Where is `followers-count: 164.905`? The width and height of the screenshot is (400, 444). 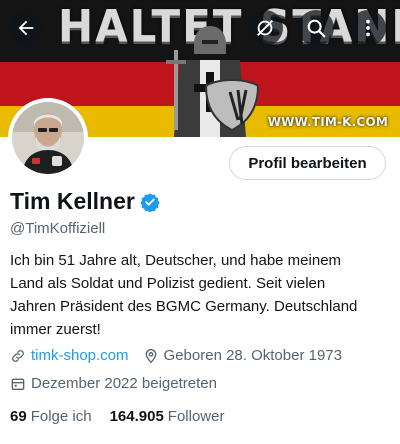
followers-count: 164.905 is located at coordinates (136, 416).